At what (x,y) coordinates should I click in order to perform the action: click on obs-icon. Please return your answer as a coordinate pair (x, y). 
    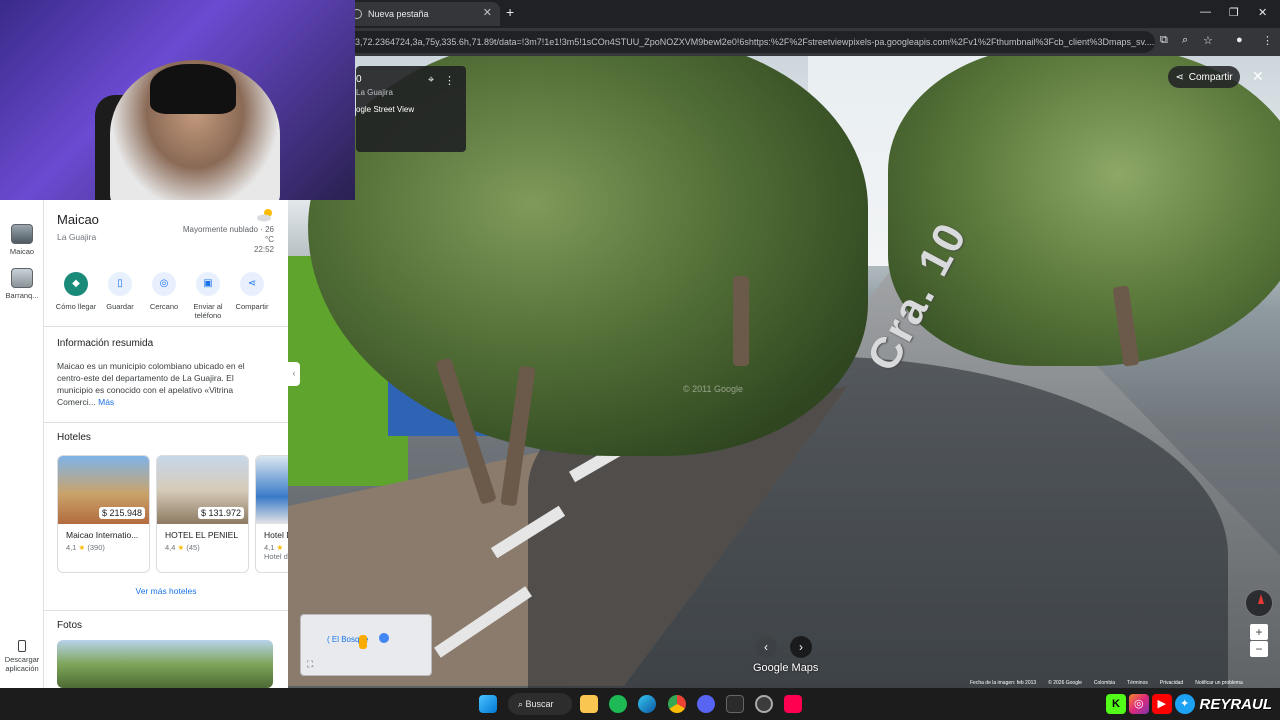
    Looking at the image, I should click on (764, 704).